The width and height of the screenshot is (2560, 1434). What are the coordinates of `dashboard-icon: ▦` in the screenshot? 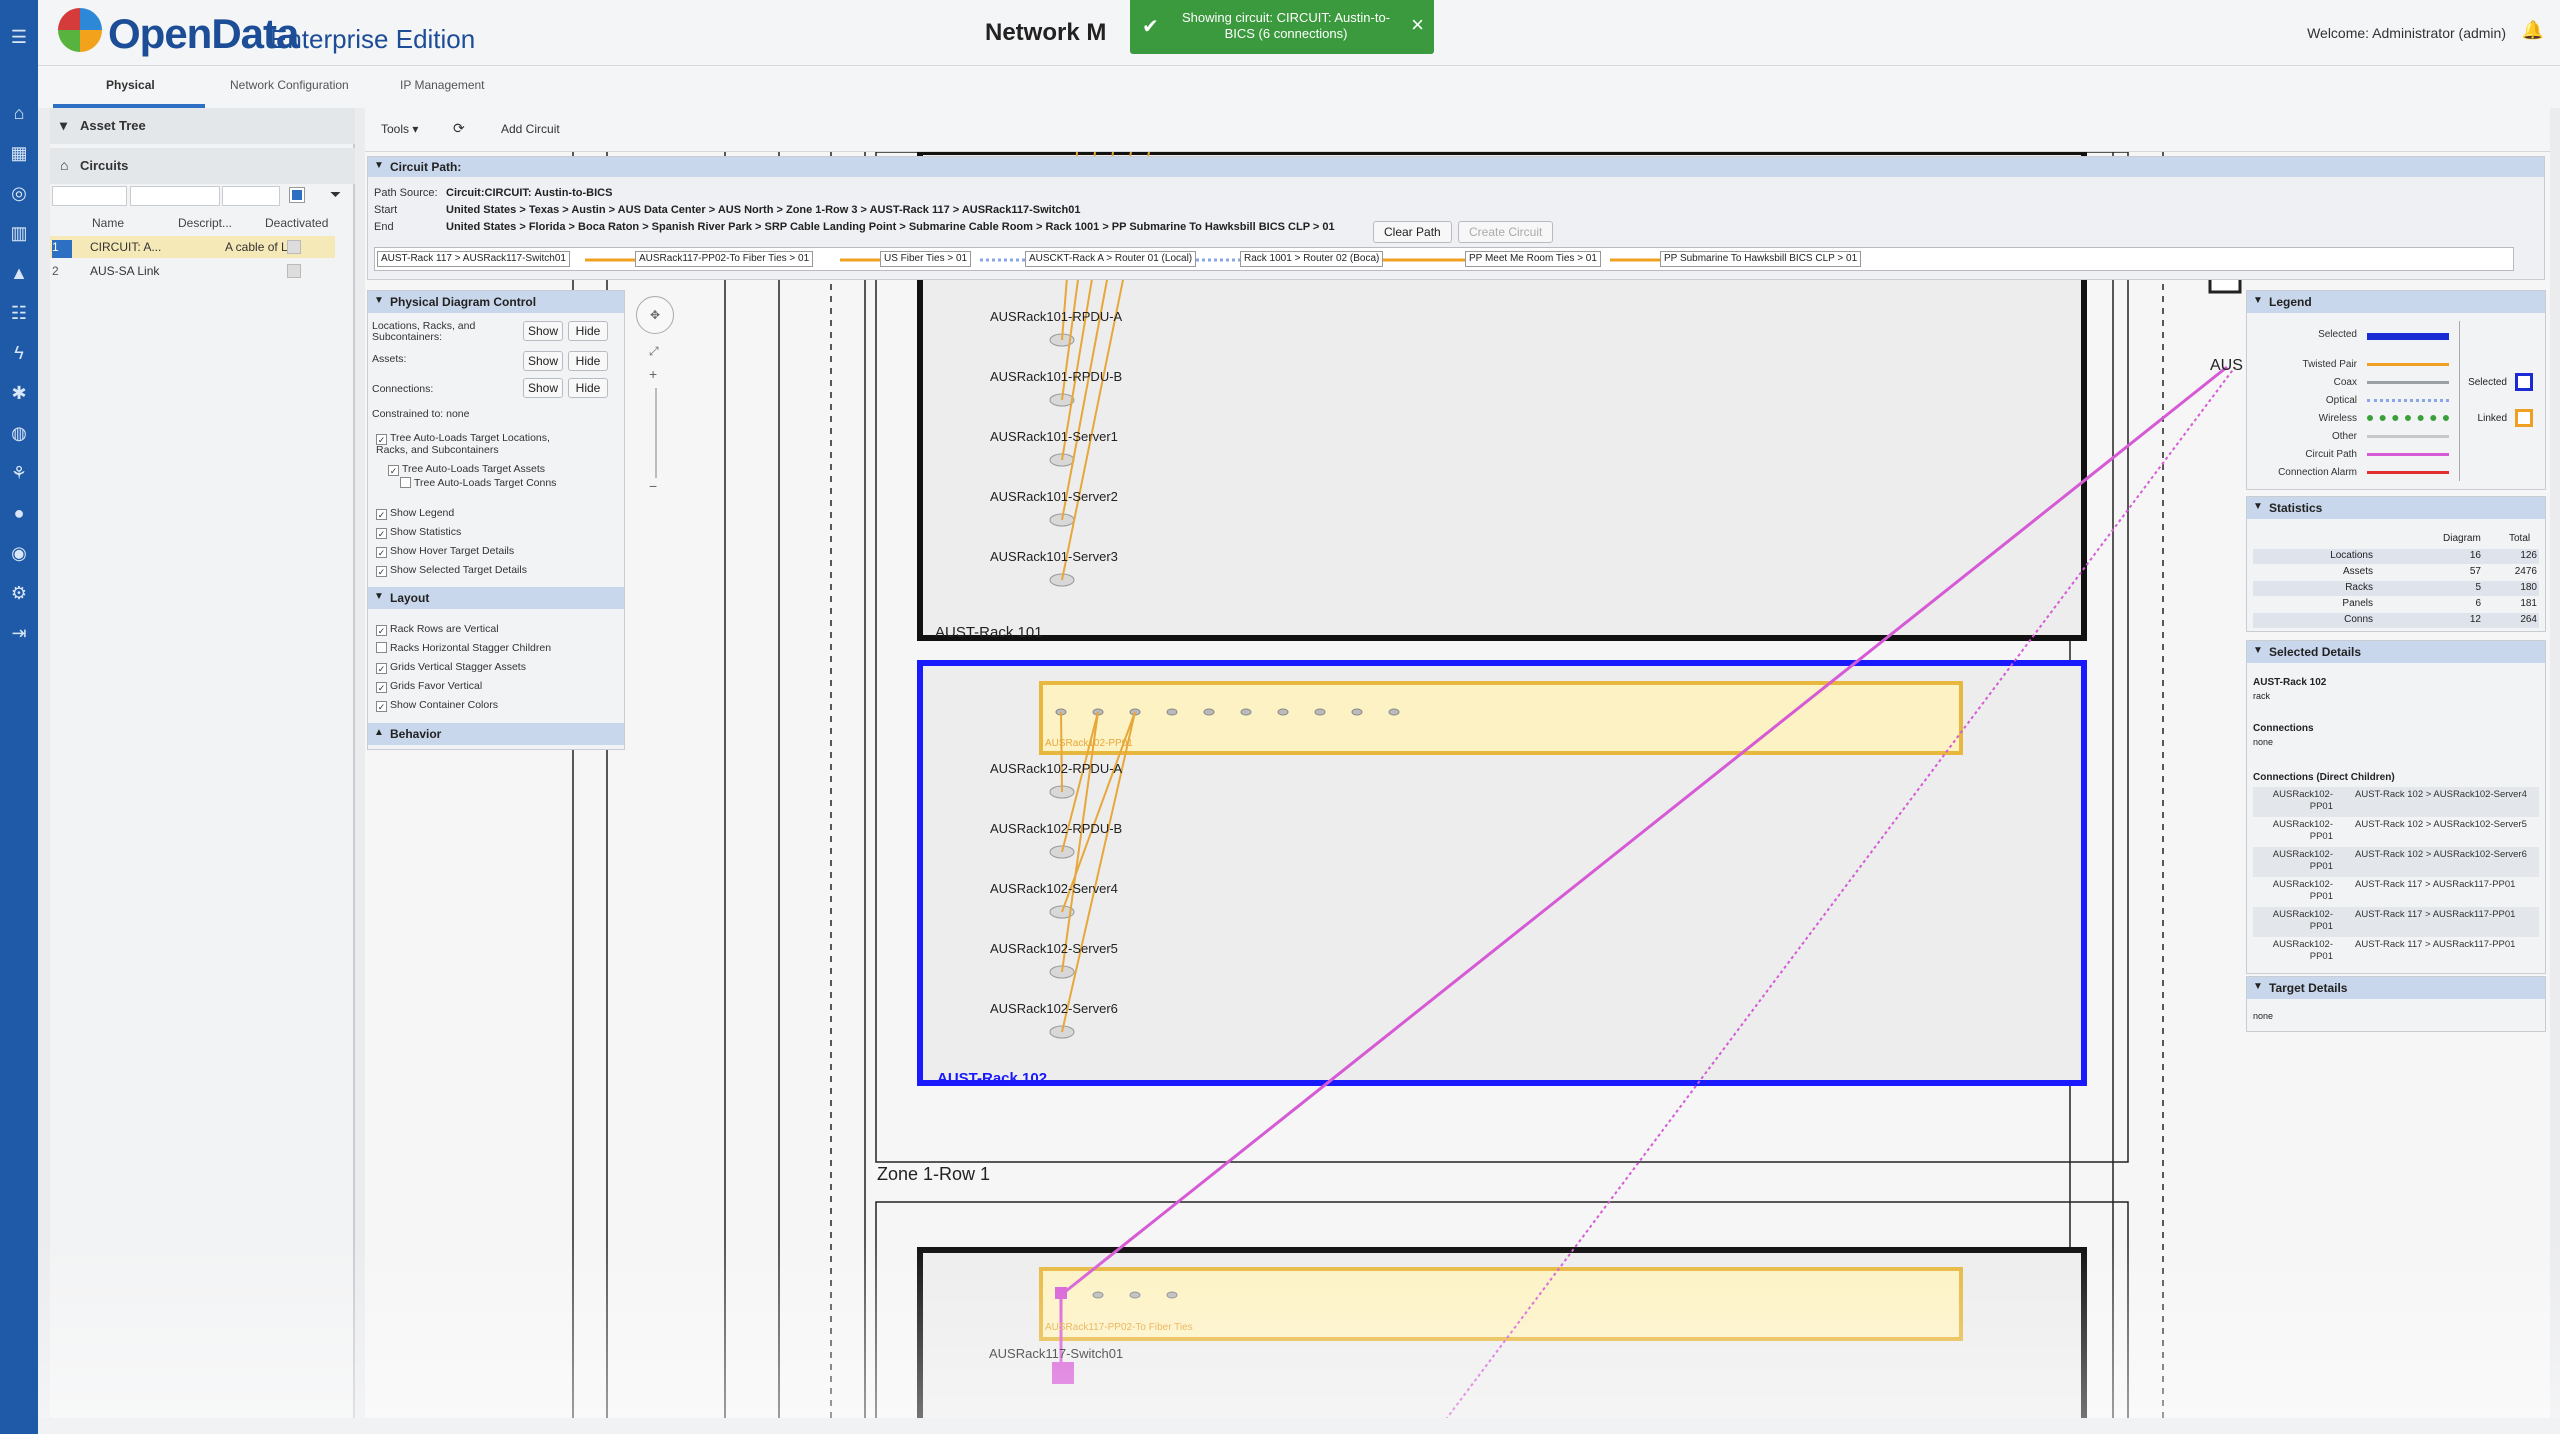 It's located at (19, 153).